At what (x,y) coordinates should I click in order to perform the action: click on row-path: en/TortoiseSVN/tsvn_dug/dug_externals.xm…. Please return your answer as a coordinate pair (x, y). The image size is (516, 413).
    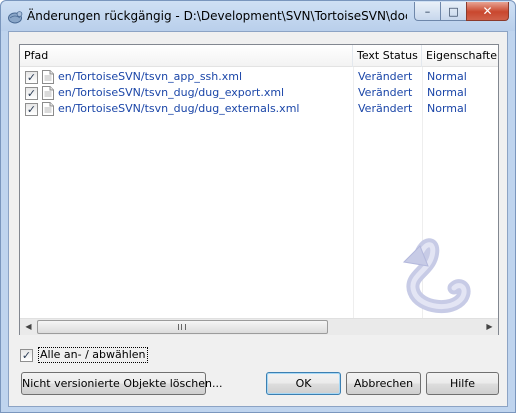
    Looking at the image, I should click on (179, 108).